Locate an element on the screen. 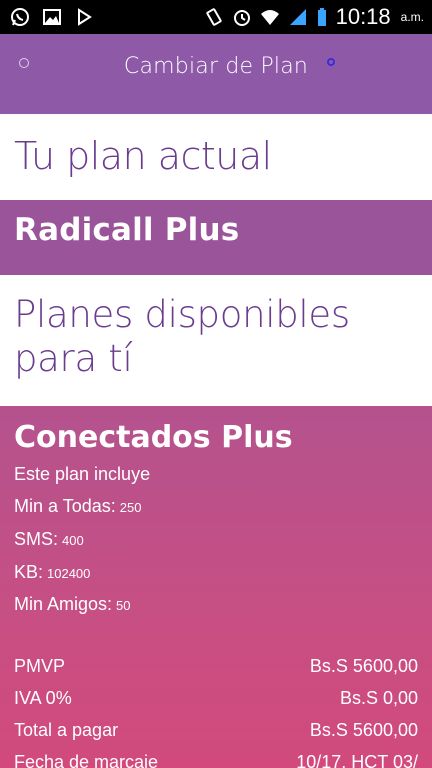  options-icon is located at coordinates (331, 62).